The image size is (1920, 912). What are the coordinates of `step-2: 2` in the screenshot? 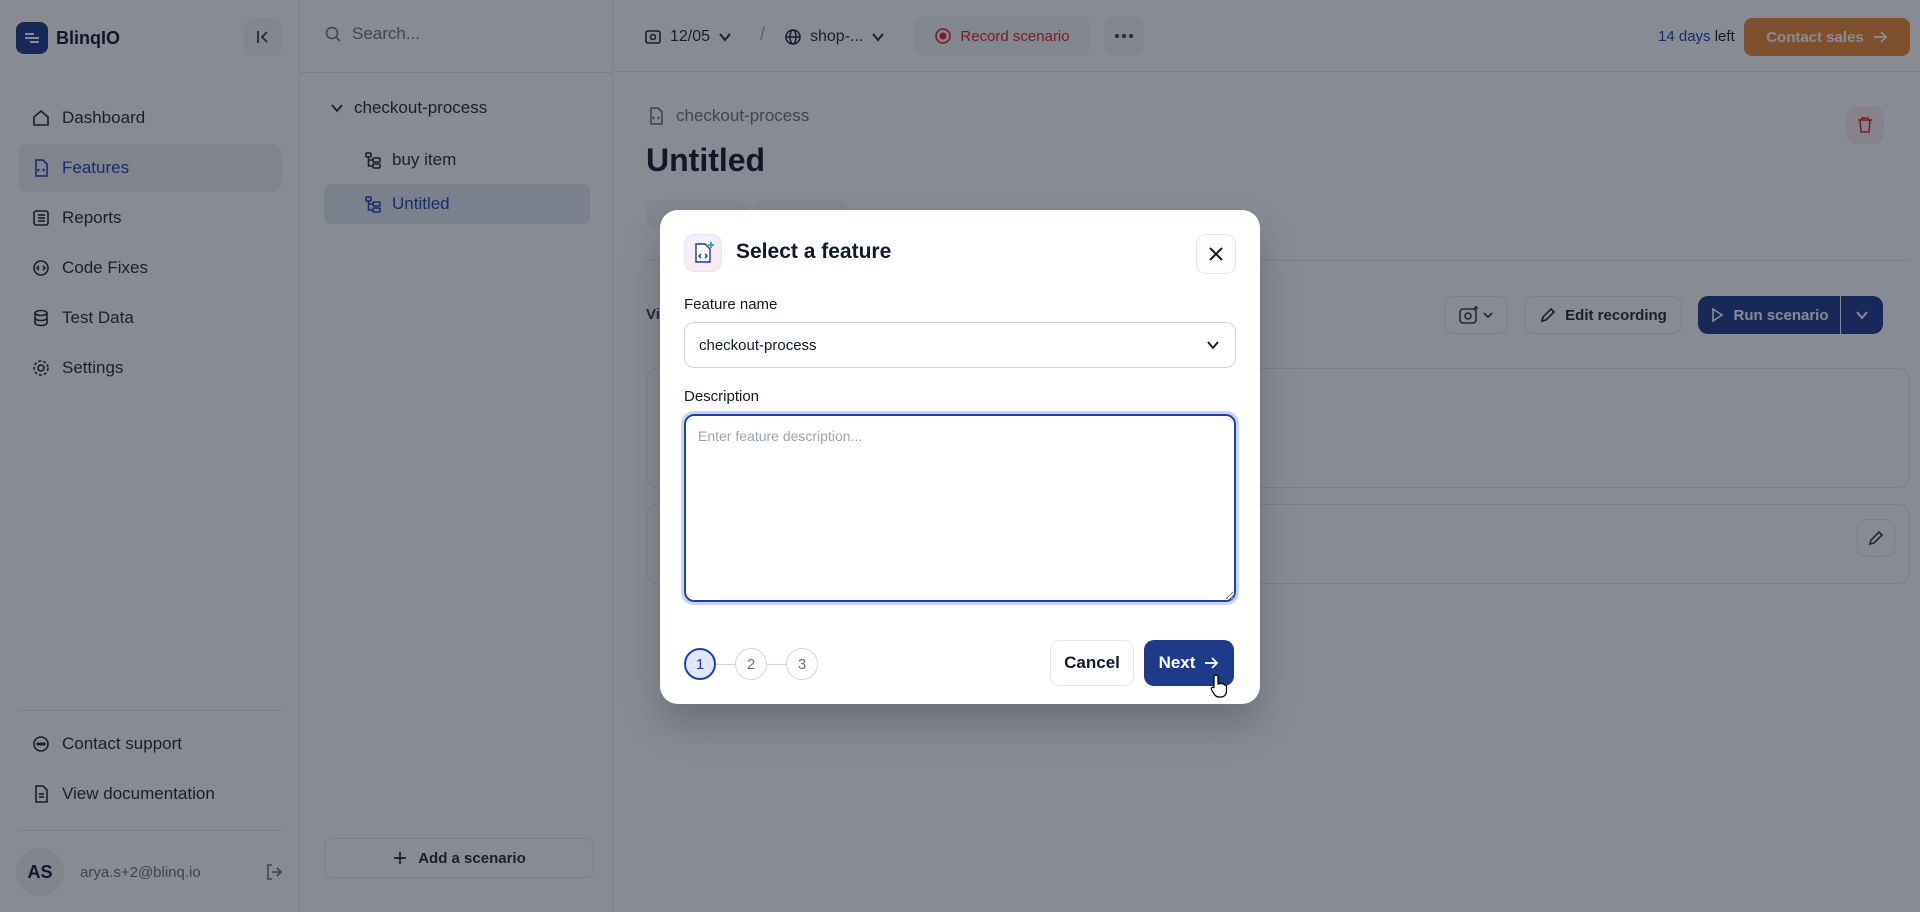 It's located at (751, 664).